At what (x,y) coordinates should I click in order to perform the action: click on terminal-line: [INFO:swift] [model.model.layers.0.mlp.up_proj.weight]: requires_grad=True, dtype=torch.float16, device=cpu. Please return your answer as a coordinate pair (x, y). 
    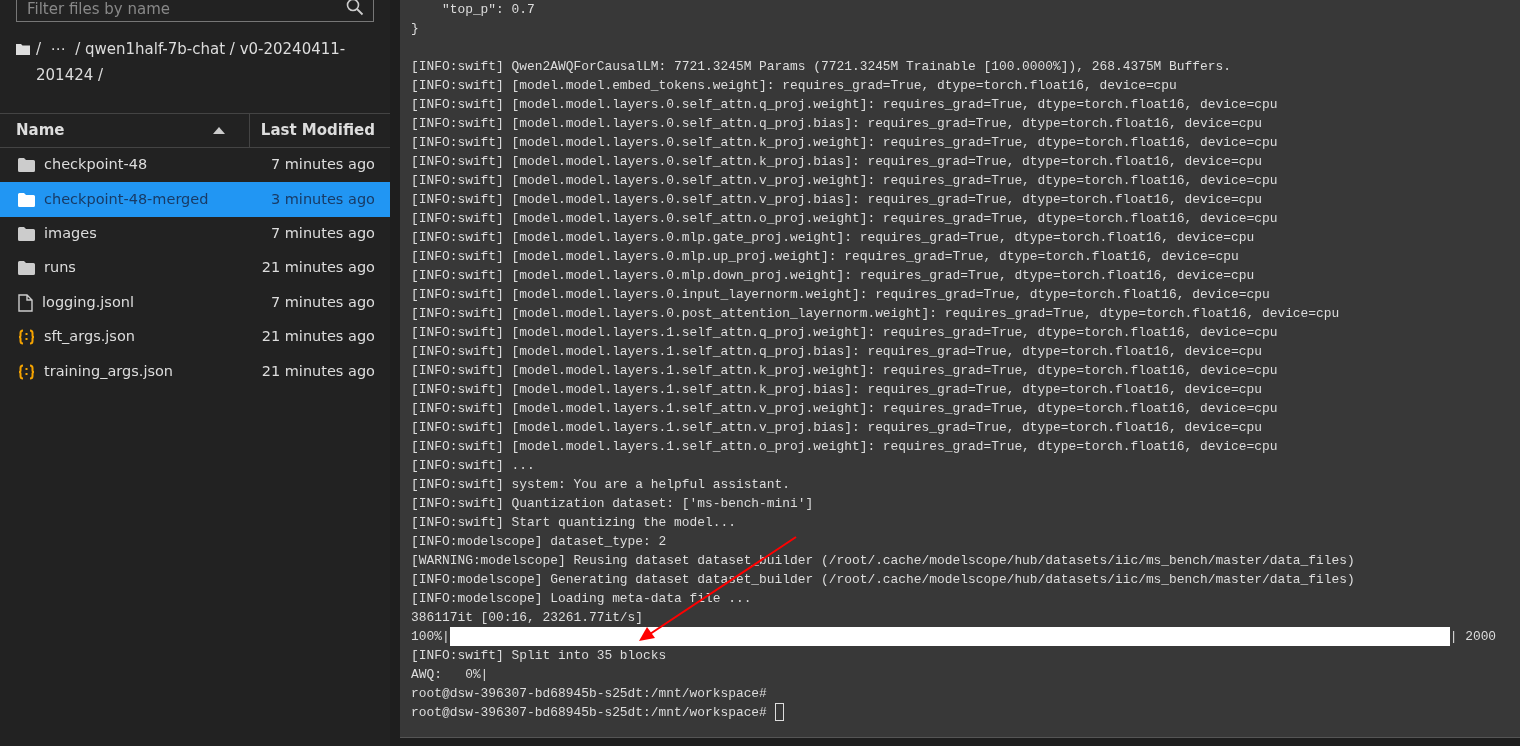
    Looking at the image, I should click on (825, 256).